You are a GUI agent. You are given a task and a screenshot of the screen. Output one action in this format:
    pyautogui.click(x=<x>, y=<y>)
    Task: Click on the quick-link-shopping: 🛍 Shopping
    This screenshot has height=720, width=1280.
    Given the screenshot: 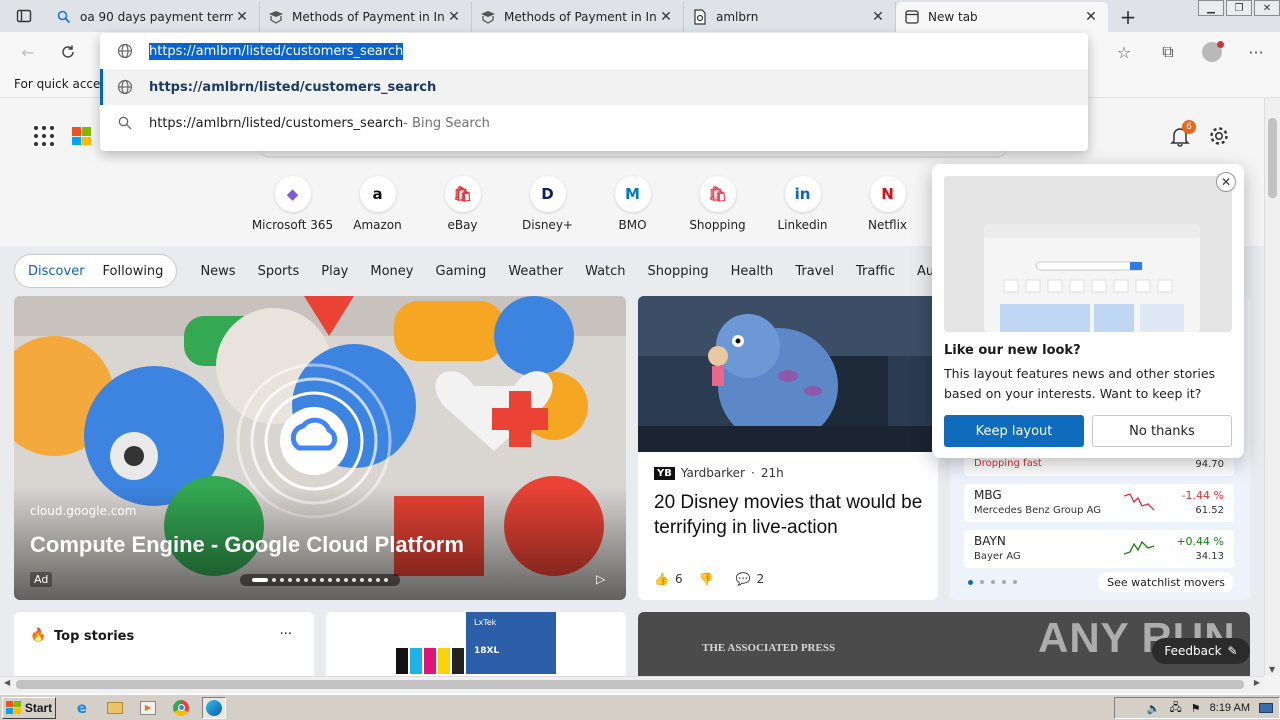 What is the action you would take?
    pyautogui.click(x=717, y=204)
    